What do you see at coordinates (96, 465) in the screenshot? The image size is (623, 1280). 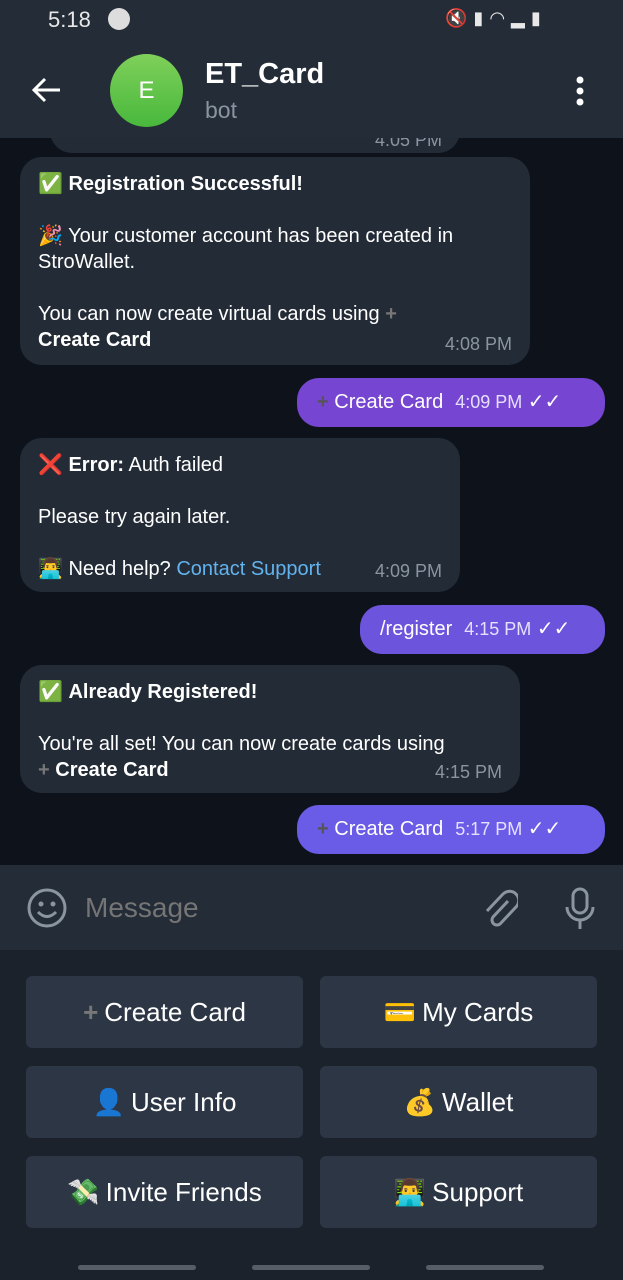 I see `message-title: Error:` at bounding box center [96, 465].